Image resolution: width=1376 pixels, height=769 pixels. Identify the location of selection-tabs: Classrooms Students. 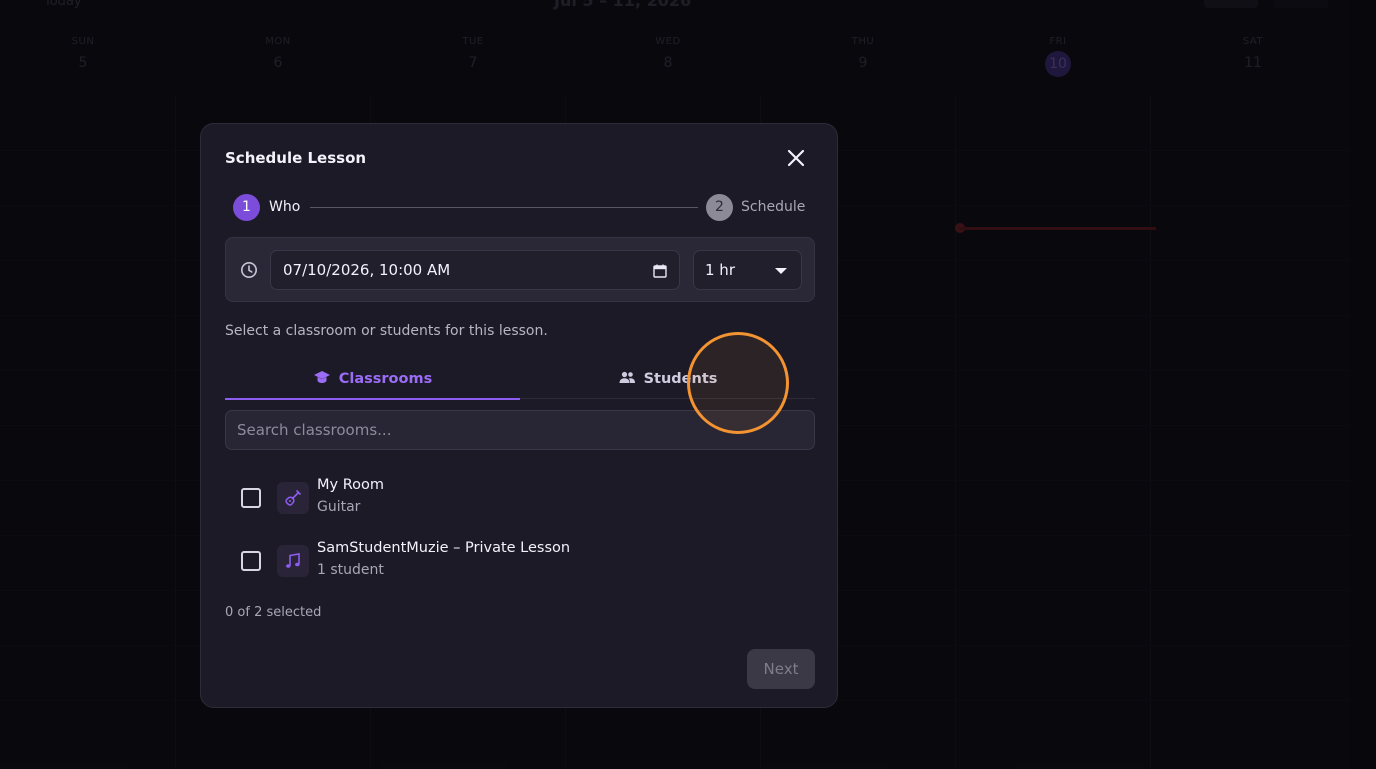
(520, 381).